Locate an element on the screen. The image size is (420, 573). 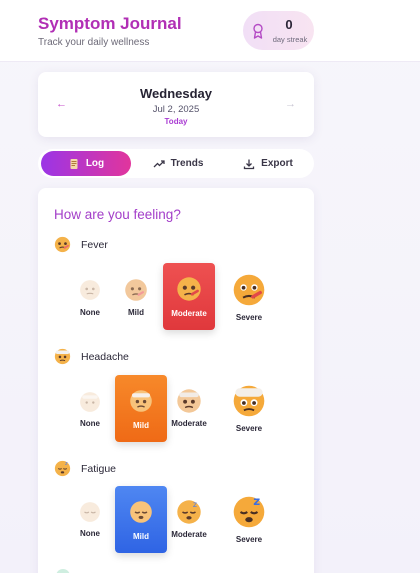
tab-trends: Trends is located at coordinates (178, 163).